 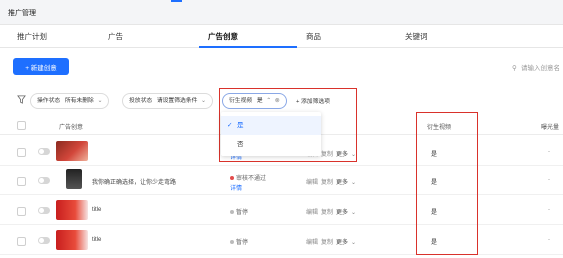 I want to click on tab-creatives-label: 广告创意, so click(x=223, y=36).